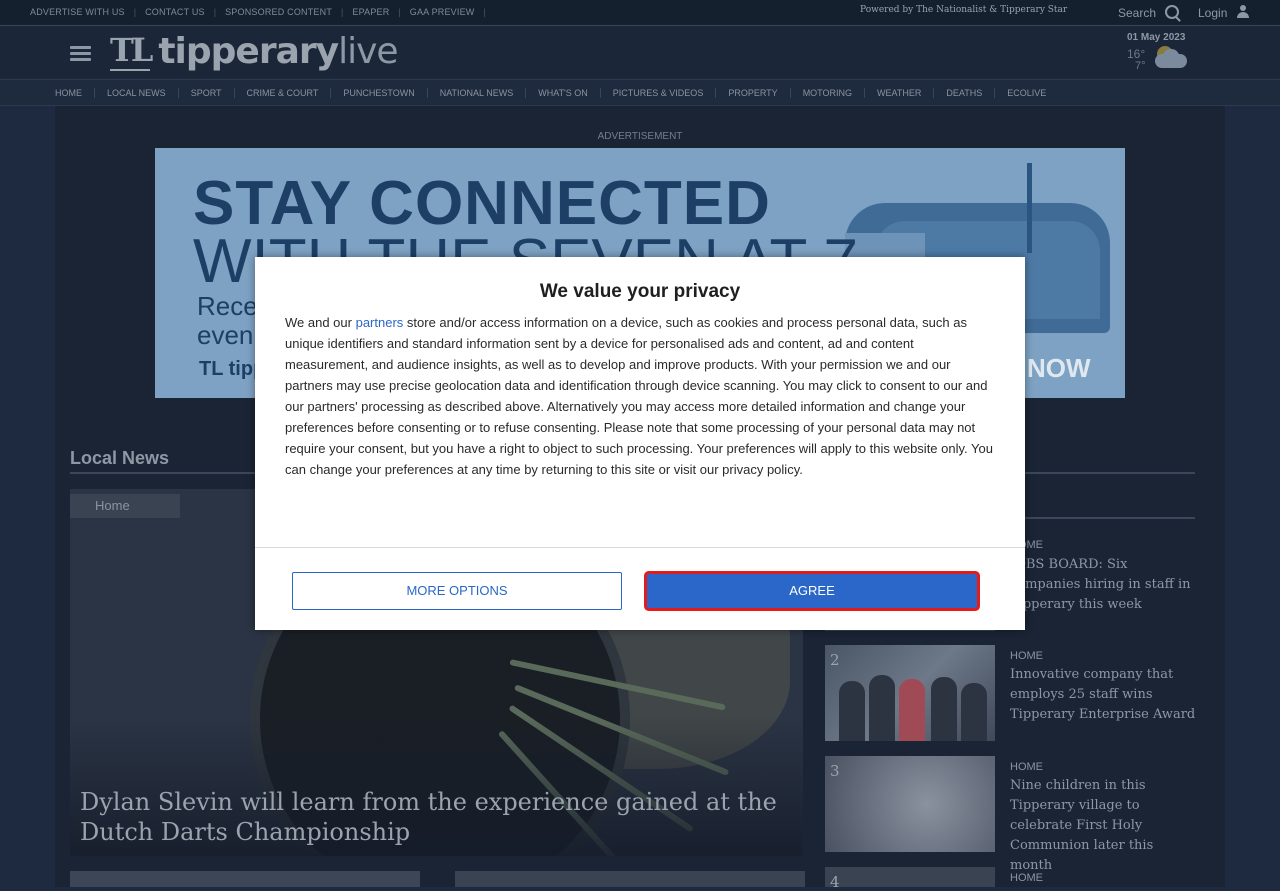 The width and height of the screenshot is (1280, 891). I want to click on nav-local-news: LOCAL NEWS, so click(136, 93).